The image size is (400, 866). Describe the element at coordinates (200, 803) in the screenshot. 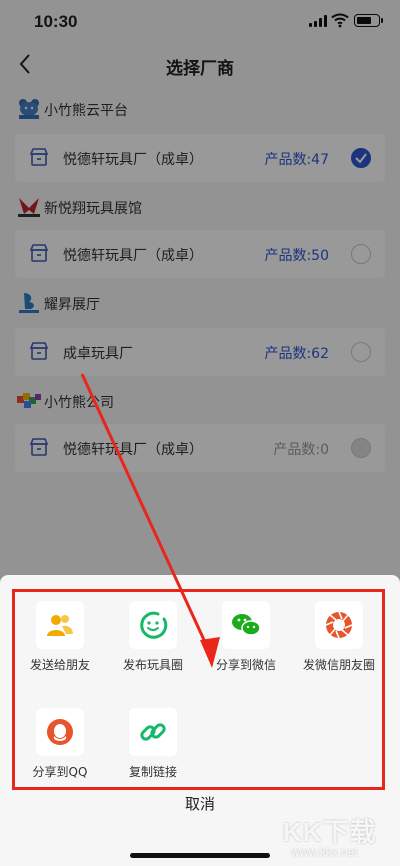

I see `cancel-button: 取消` at that location.